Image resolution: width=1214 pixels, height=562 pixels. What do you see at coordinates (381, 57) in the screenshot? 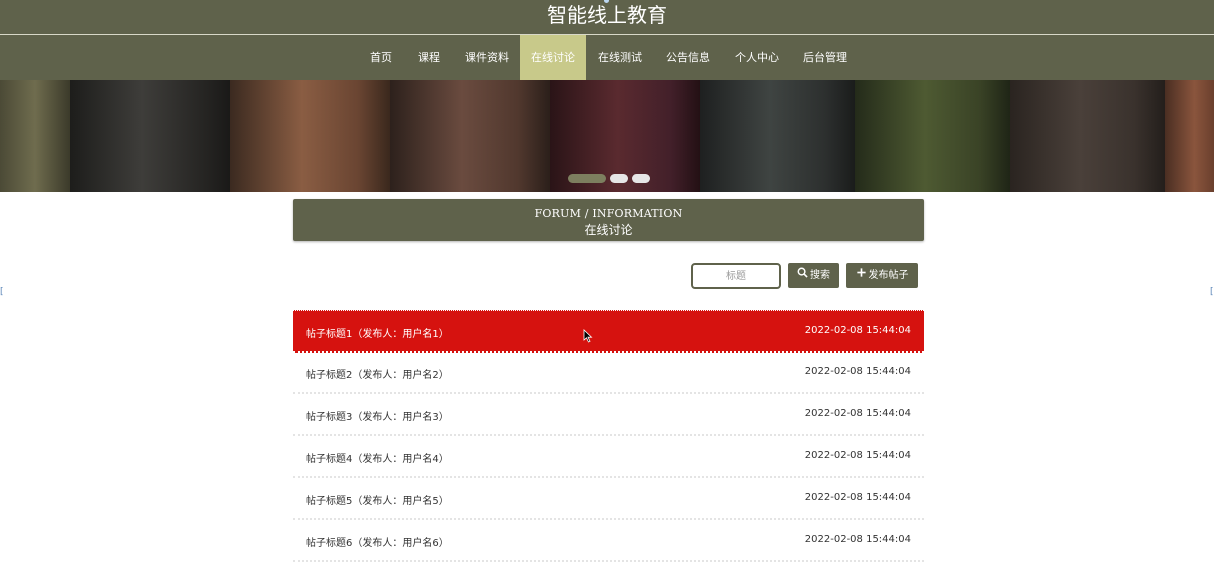
I see `nav-item-home: 首页` at bounding box center [381, 57].